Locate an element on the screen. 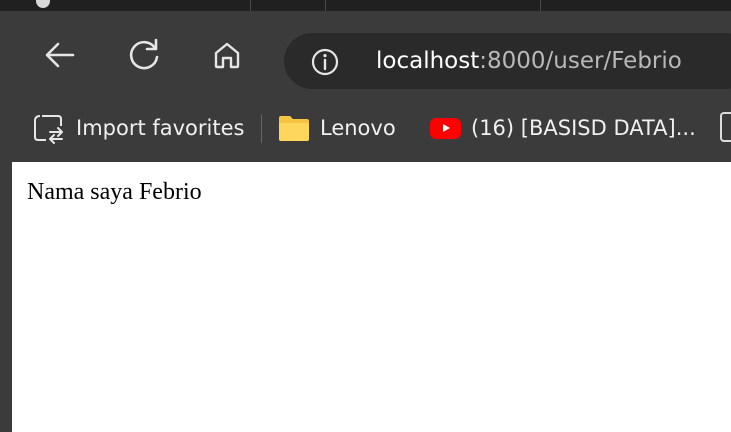 This screenshot has width=731, height=432. back-button is located at coordinates (60, 55).